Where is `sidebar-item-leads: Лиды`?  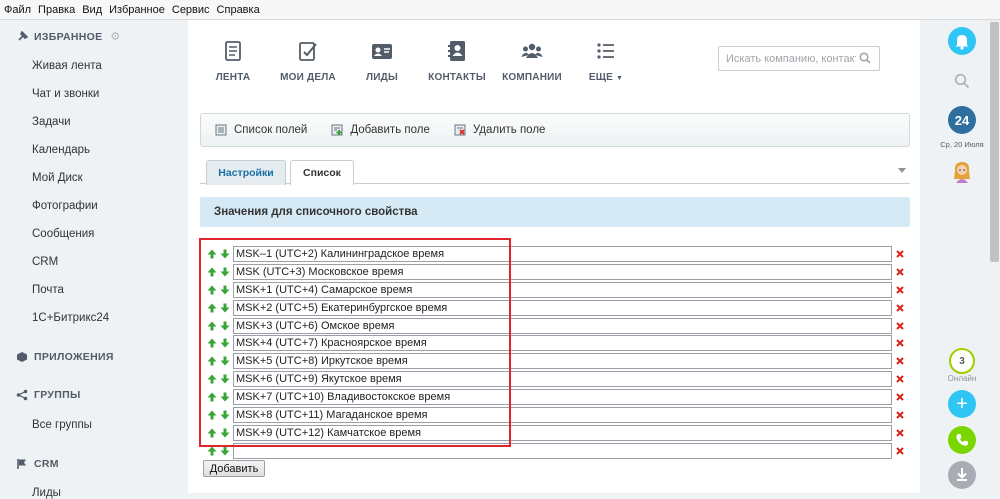 sidebar-item-leads: Лиды is located at coordinates (46, 493).